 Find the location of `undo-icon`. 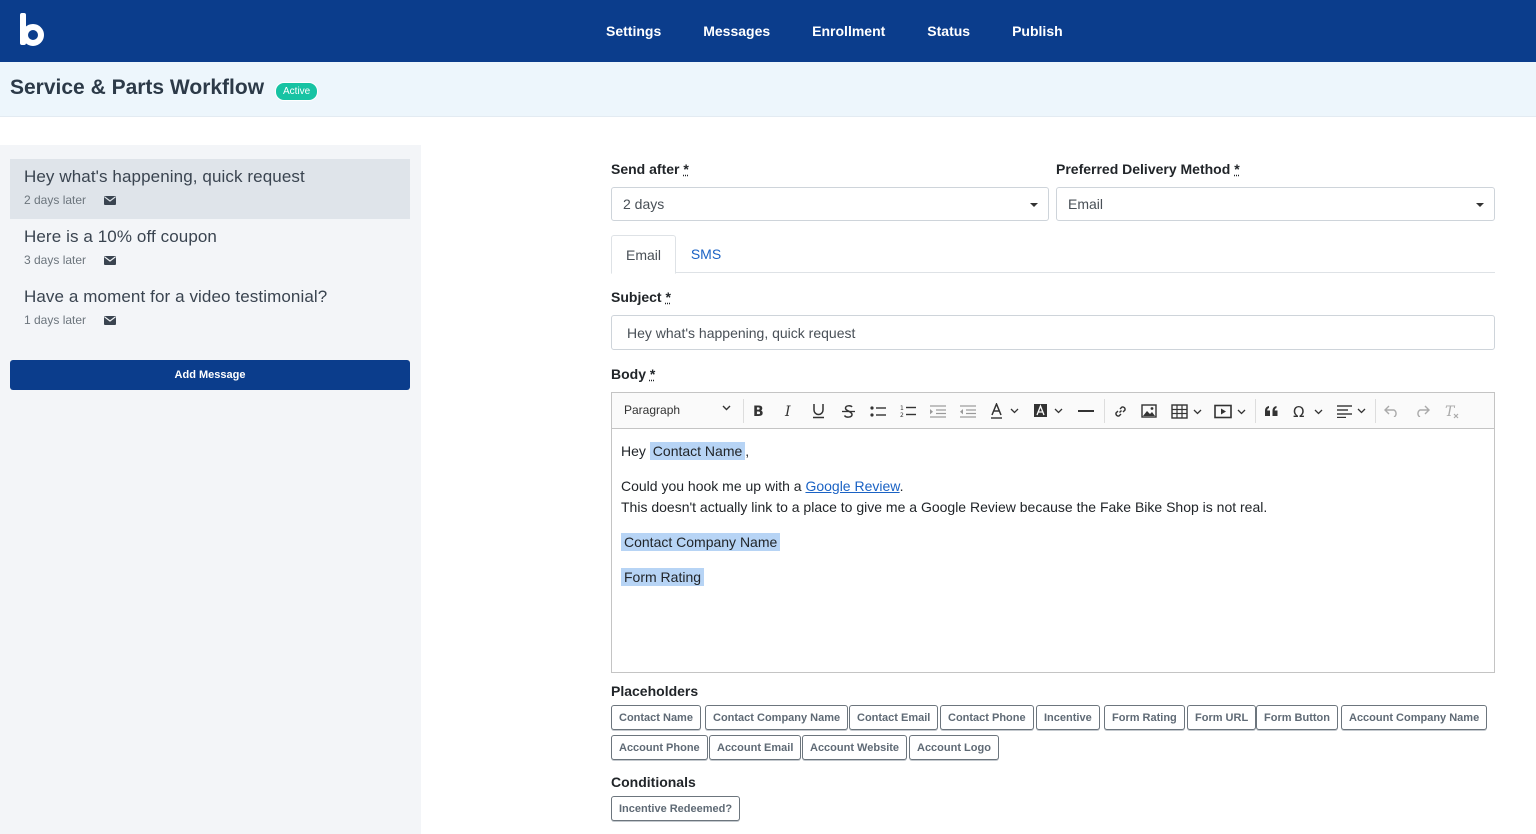

undo-icon is located at coordinates (1392, 411).